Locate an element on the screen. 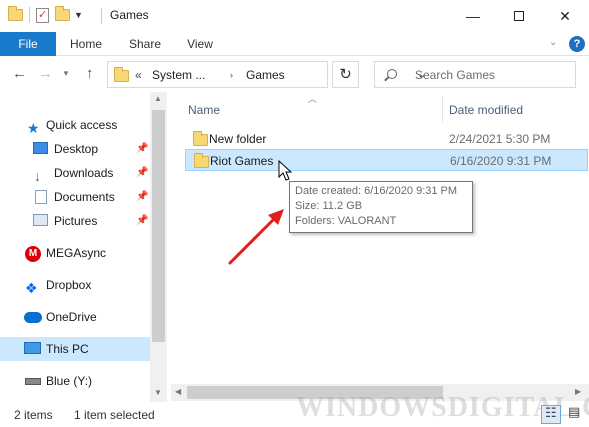 The image size is (589, 427). sidebar-item-quick-access: ★ Quick access is located at coordinates (75, 125).